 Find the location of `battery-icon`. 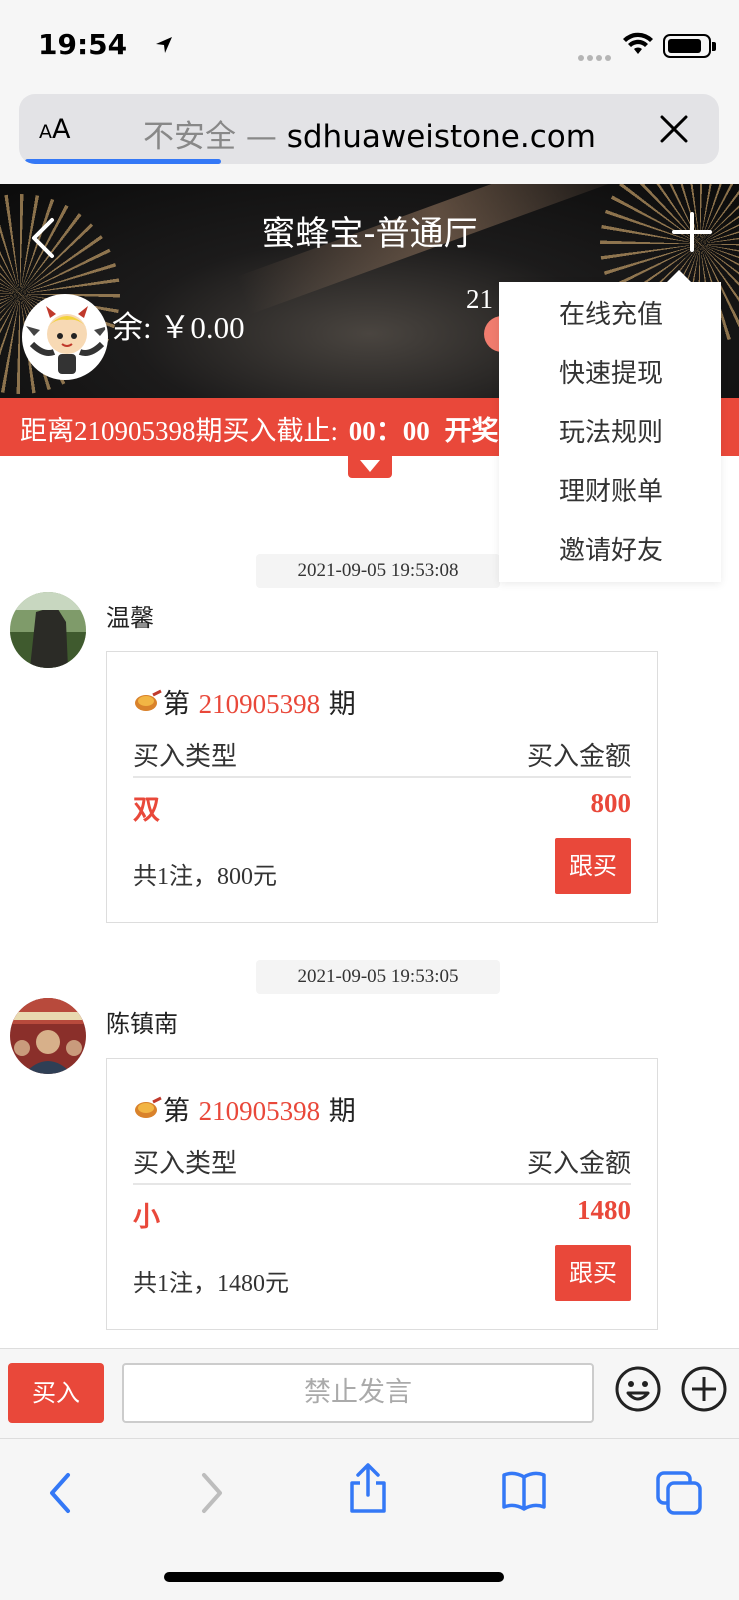

battery-icon is located at coordinates (689, 46).